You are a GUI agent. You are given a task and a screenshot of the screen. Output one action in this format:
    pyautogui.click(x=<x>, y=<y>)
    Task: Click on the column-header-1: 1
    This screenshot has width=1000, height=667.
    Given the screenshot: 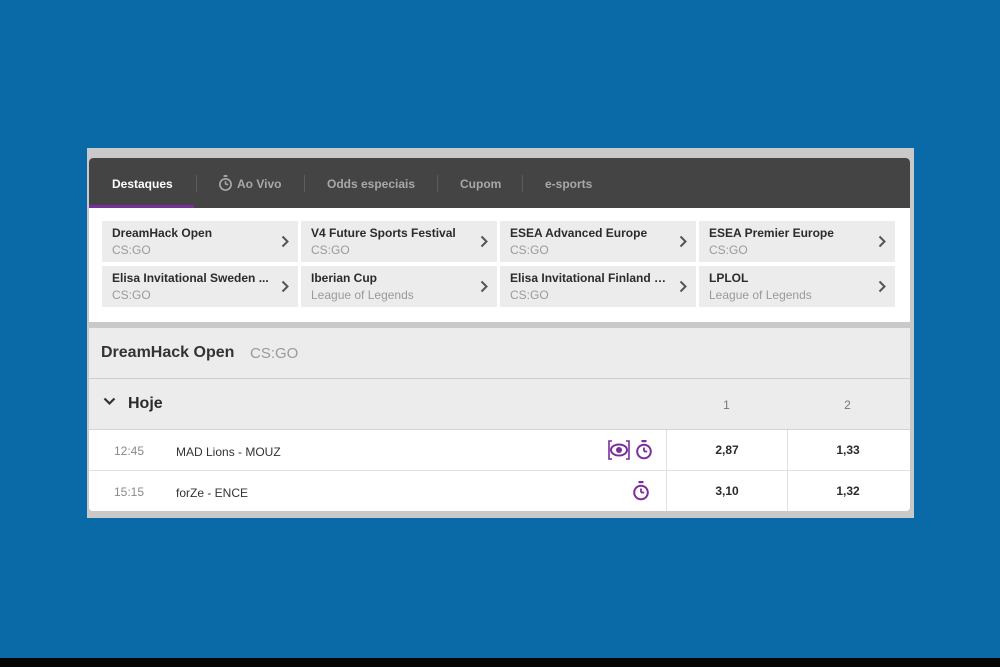 What is the action you would take?
    pyautogui.click(x=726, y=405)
    